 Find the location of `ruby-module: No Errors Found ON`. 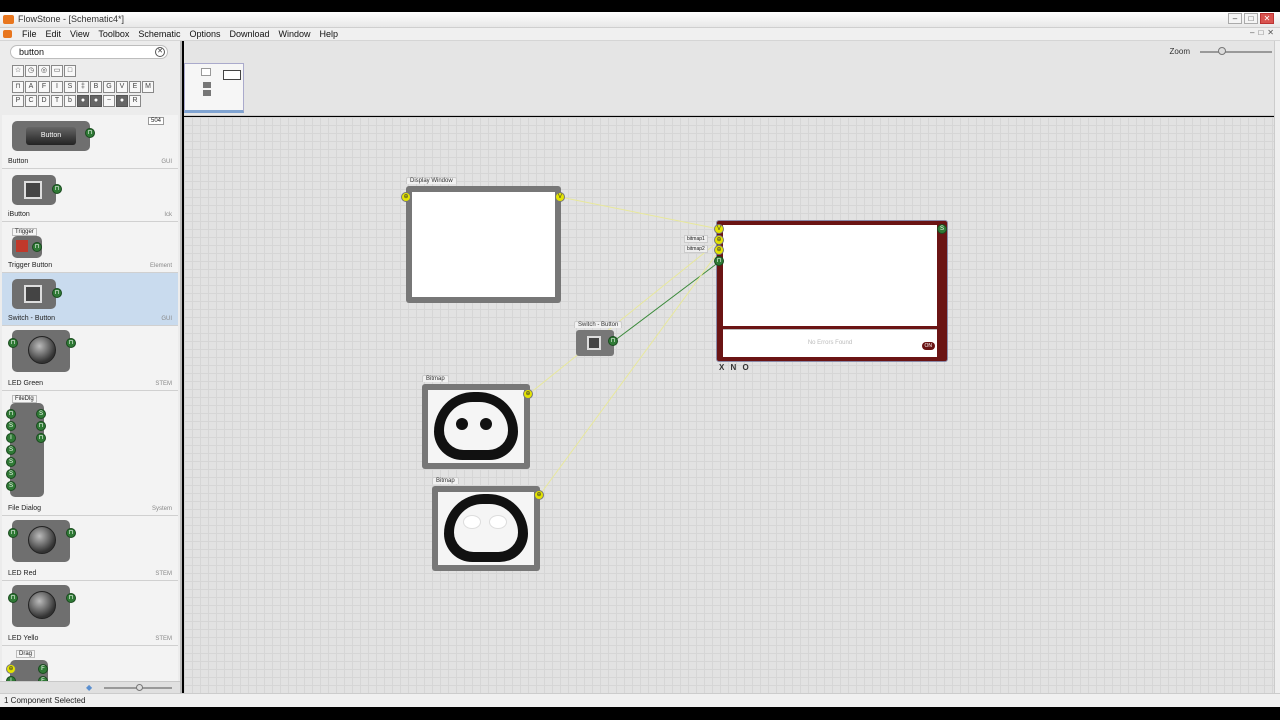

ruby-module: No Errors Found ON is located at coordinates (832, 291).